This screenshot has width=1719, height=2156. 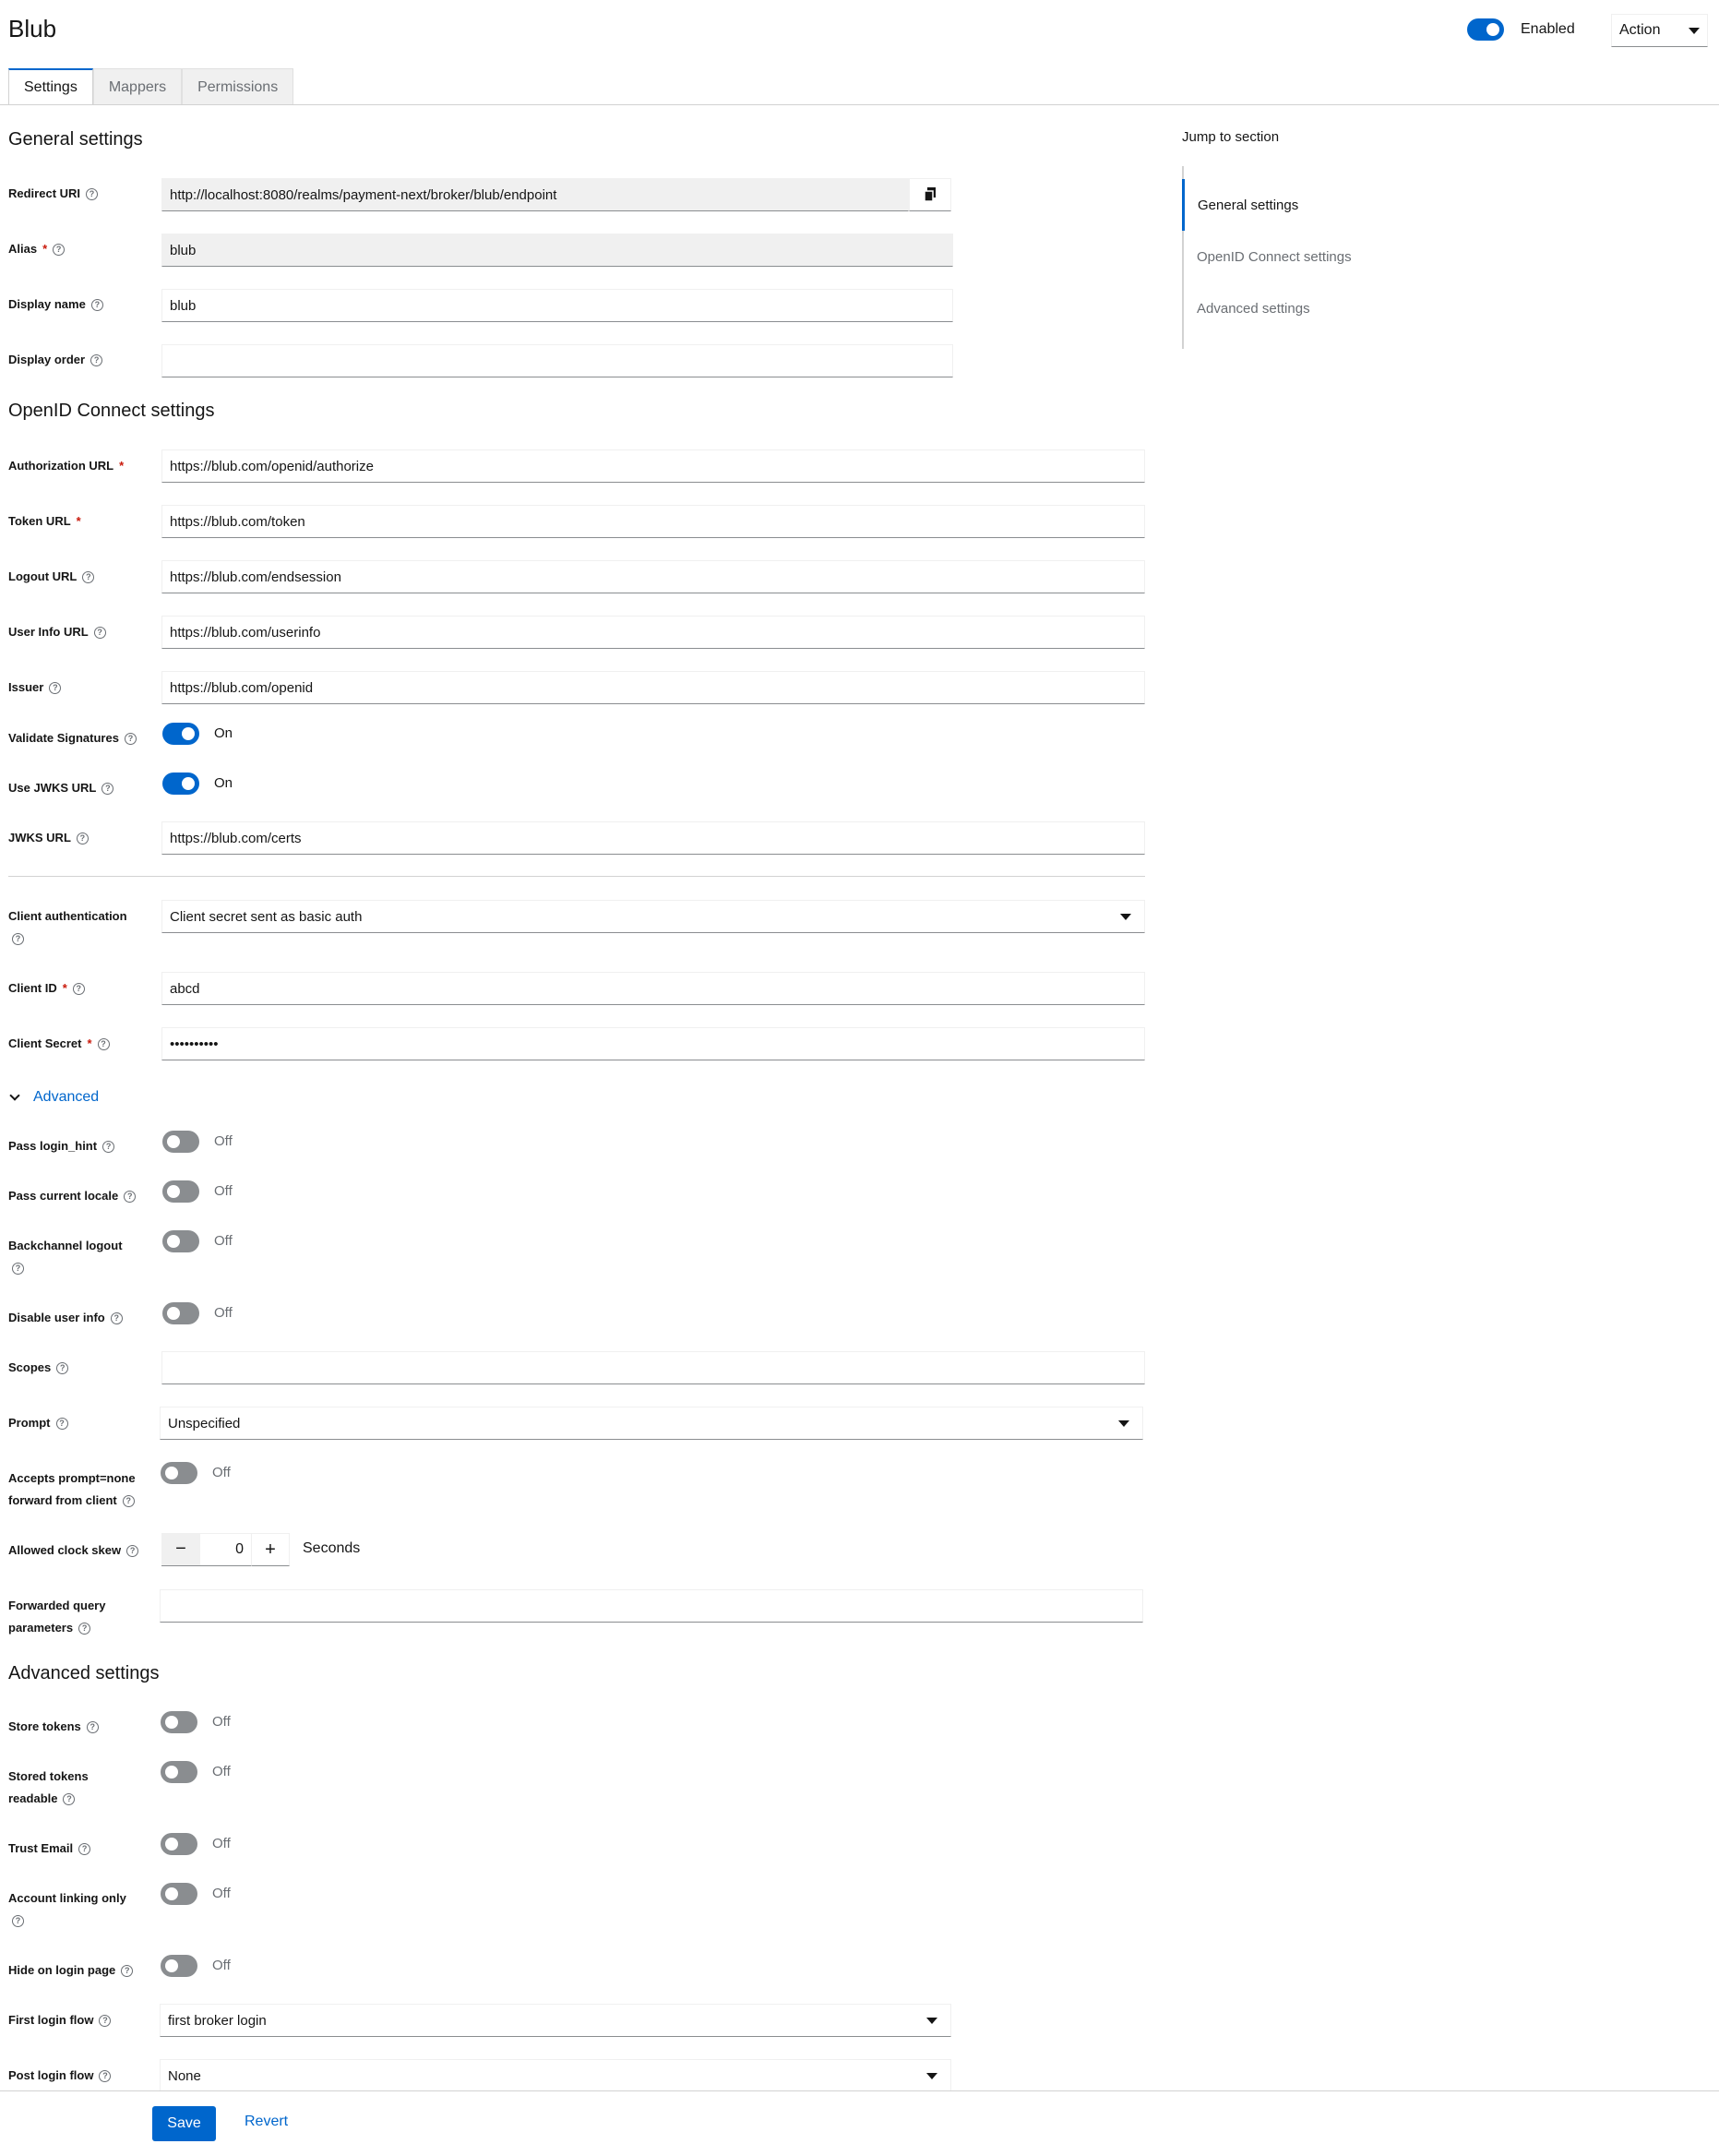 I want to click on jump-link-oidc-settings: OpenID Connect settings, so click(x=1294, y=256).